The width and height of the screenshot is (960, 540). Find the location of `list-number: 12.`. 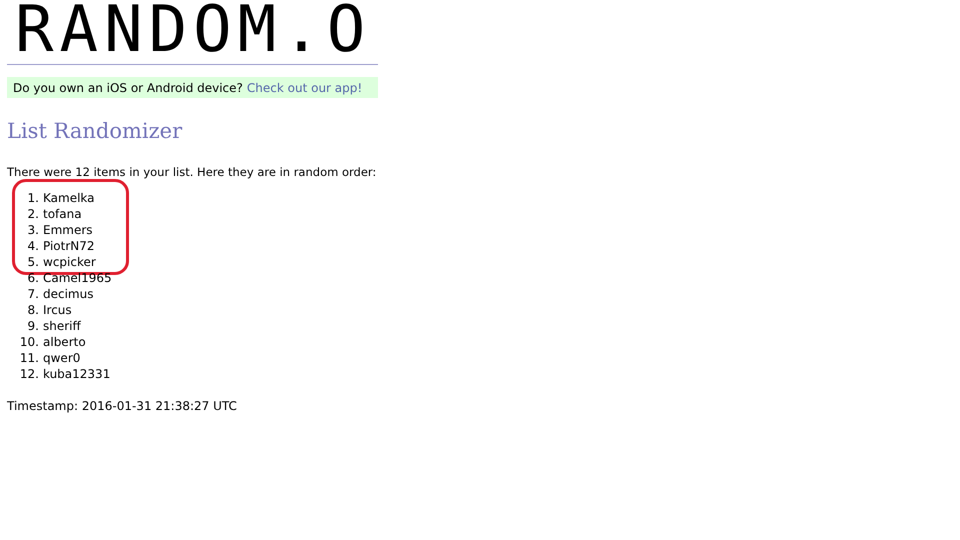

list-number: 12. is located at coordinates (29, 374).